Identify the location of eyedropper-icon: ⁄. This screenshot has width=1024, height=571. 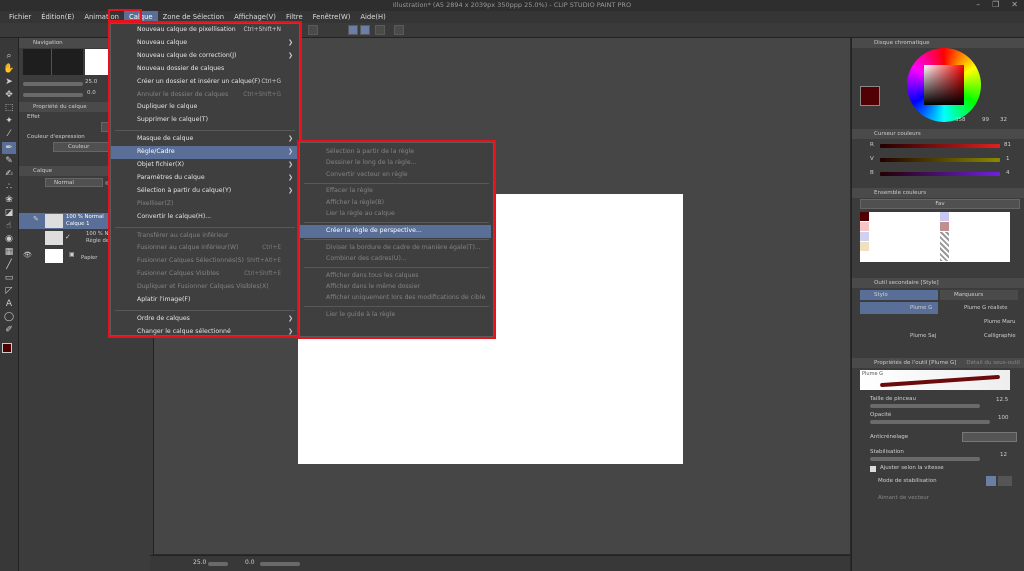
(9, 134).